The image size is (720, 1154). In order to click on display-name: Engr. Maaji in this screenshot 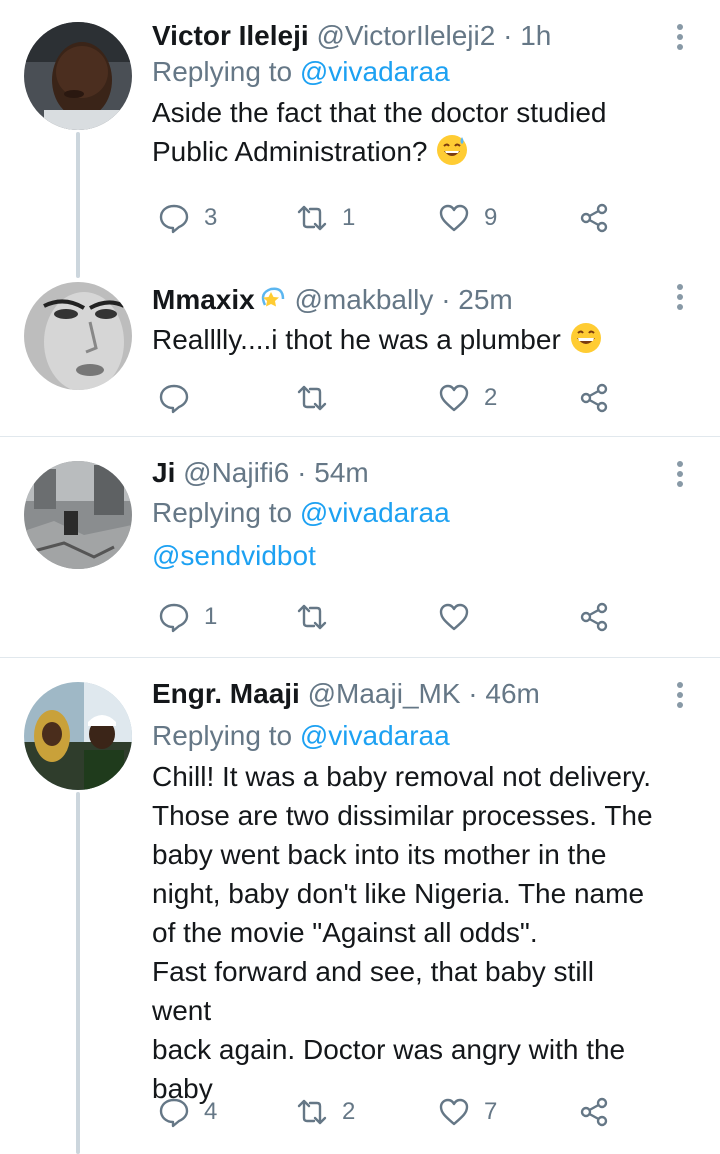, I will do `click(226, 693)`.